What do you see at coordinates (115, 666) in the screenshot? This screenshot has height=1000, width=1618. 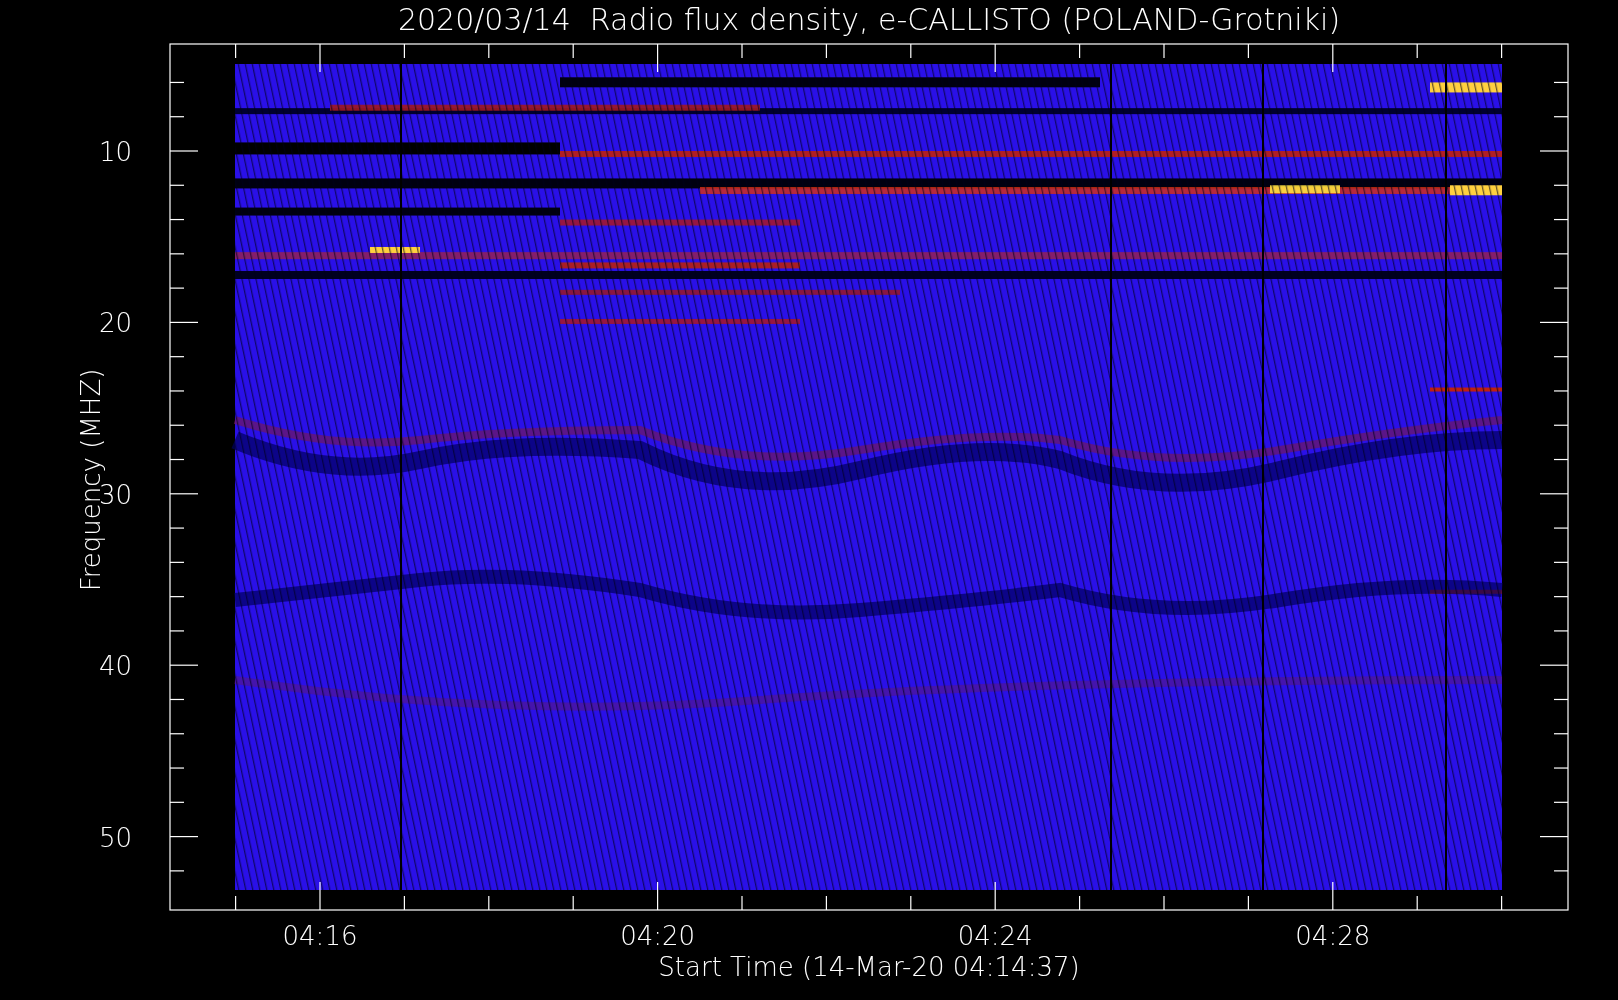 I see `axis-tick-label: 40` at bounding box center [115, 666].